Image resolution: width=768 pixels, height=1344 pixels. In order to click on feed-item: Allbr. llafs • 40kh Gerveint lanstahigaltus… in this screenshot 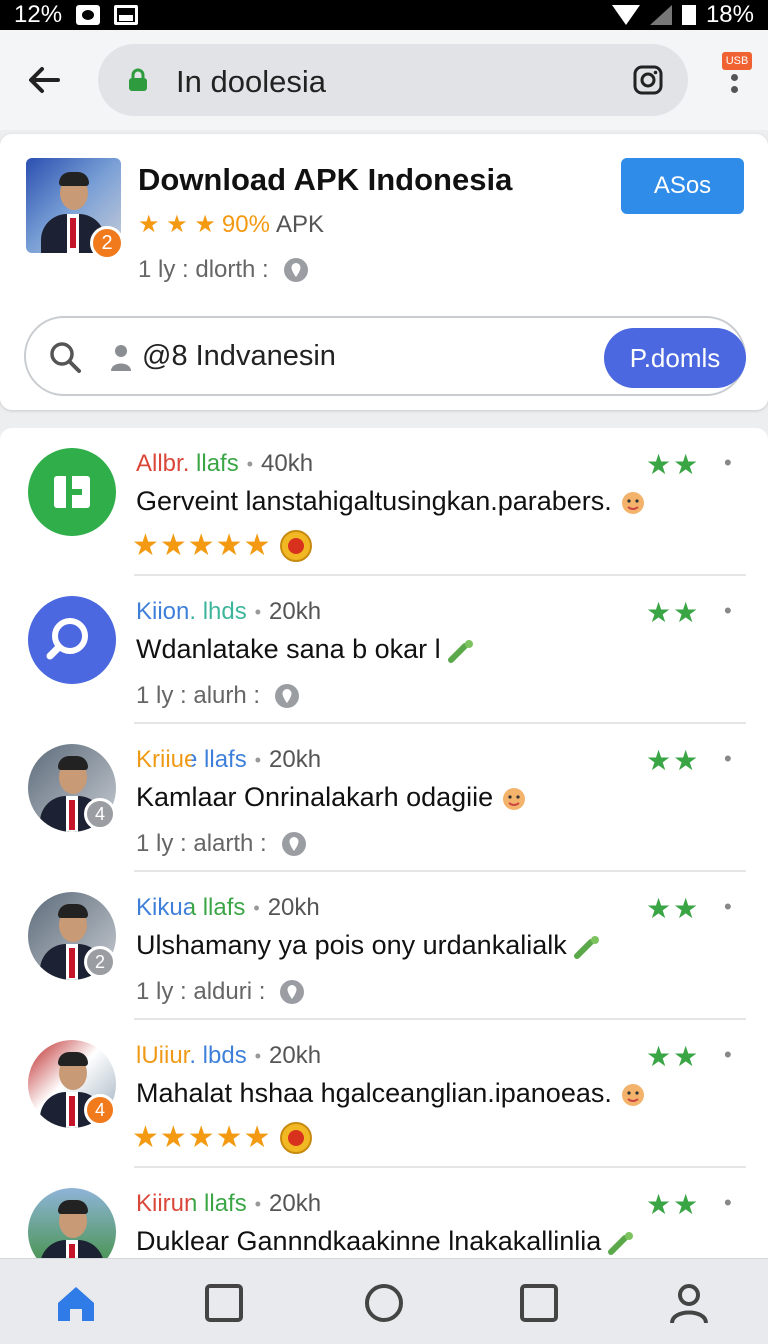, I will do `click(384, 502)`.